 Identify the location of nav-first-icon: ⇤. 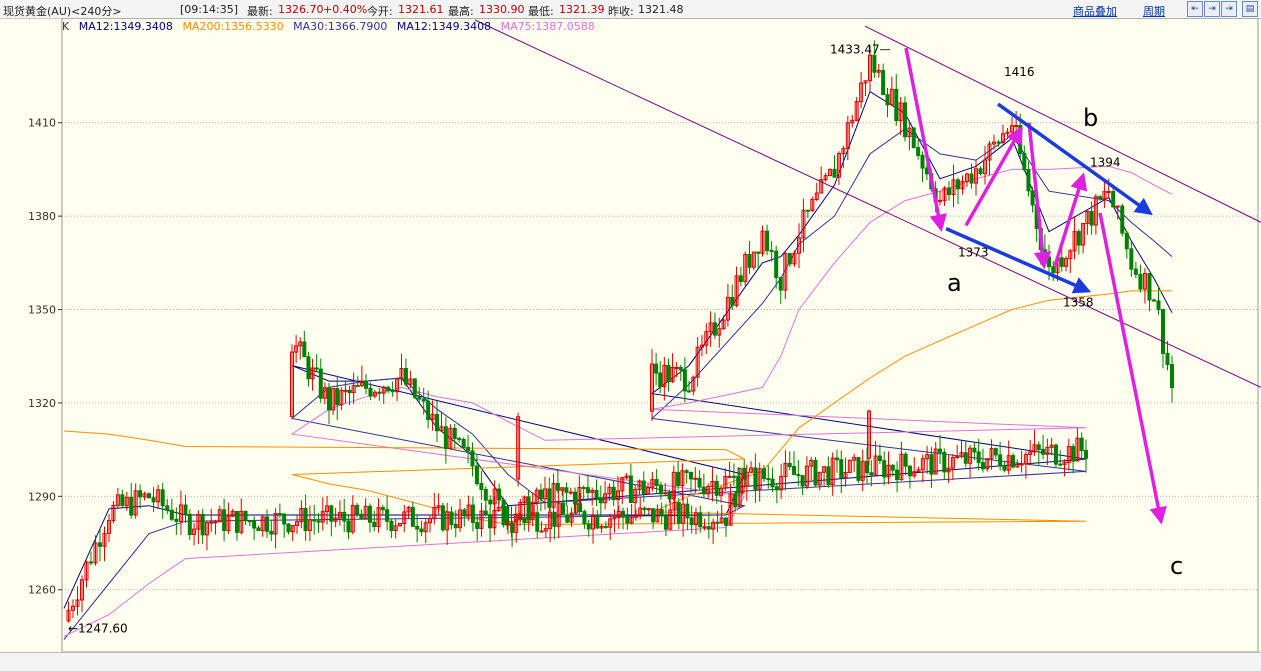
(1195, 9).